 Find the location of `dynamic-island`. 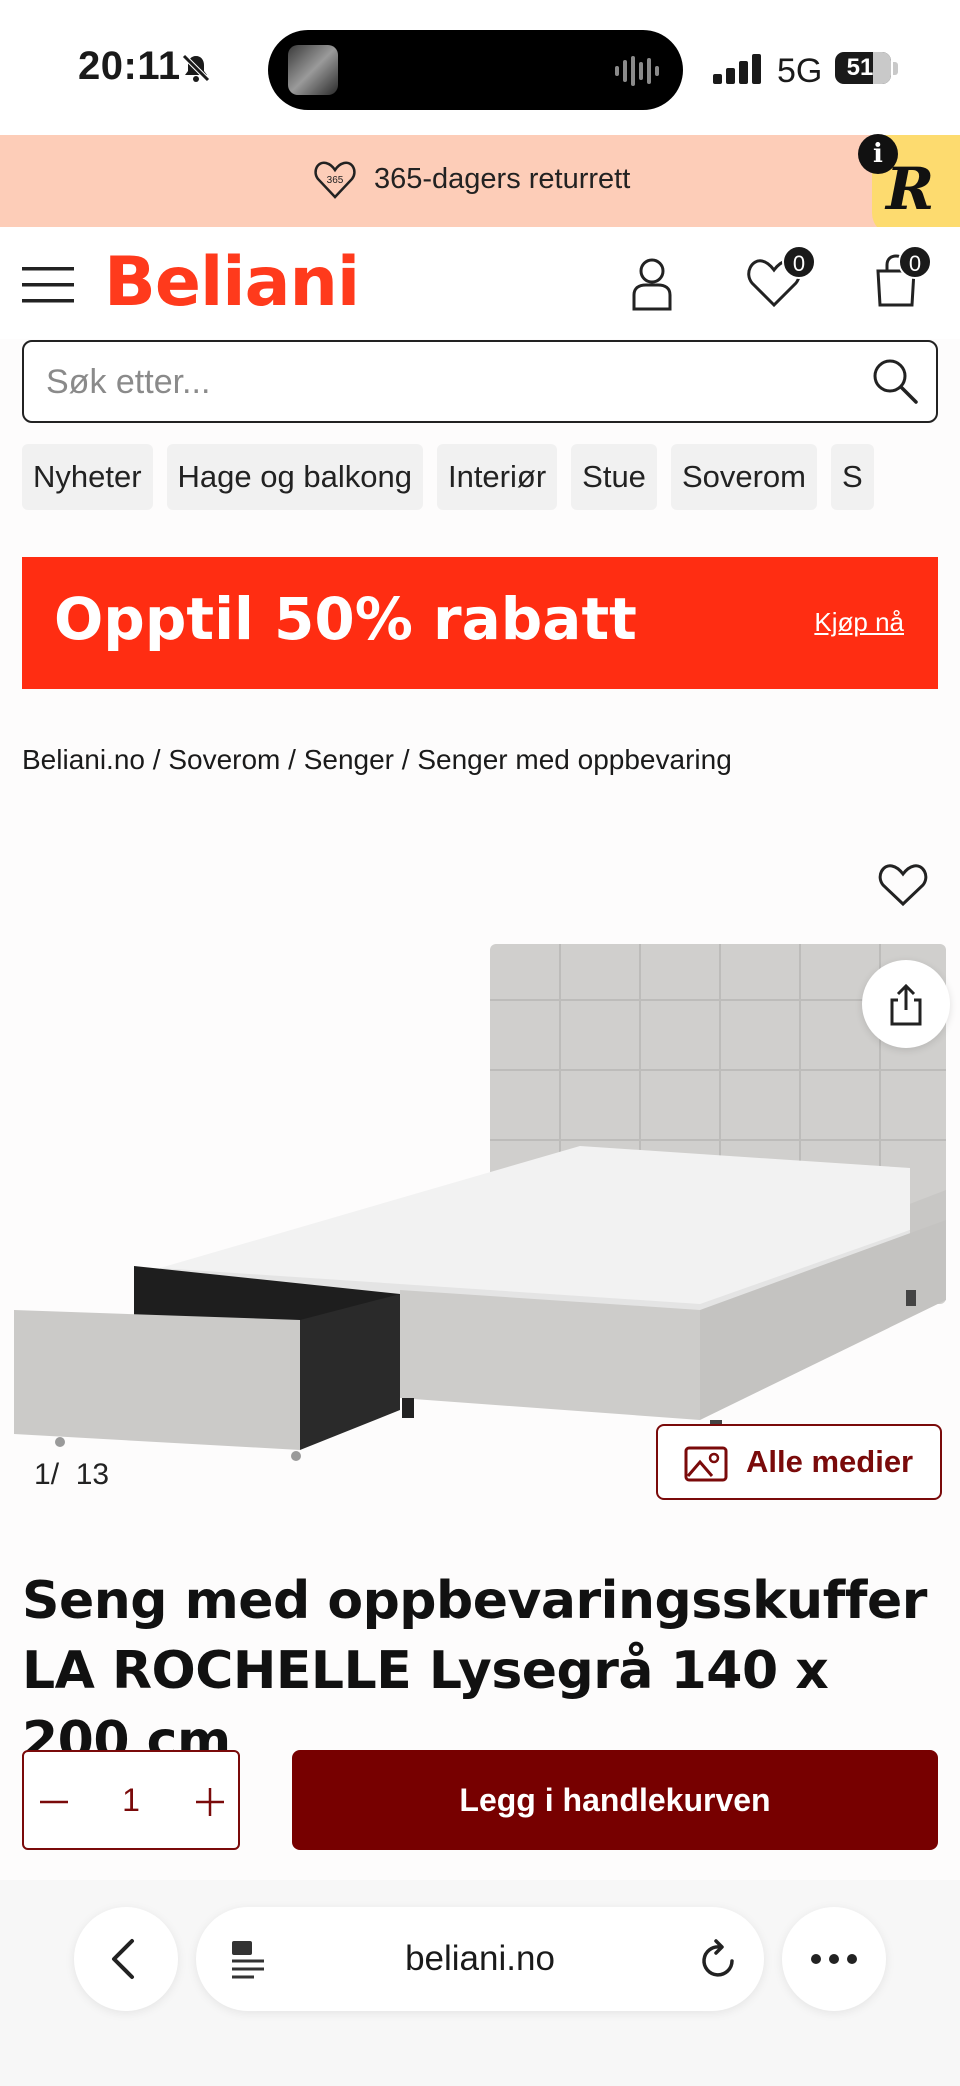

dynamic-island is located at coordinates (475, 70).